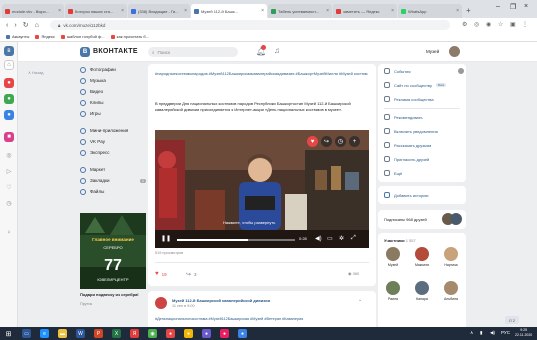  I want to click on share-button: ↪ 3, so click(191, 274).